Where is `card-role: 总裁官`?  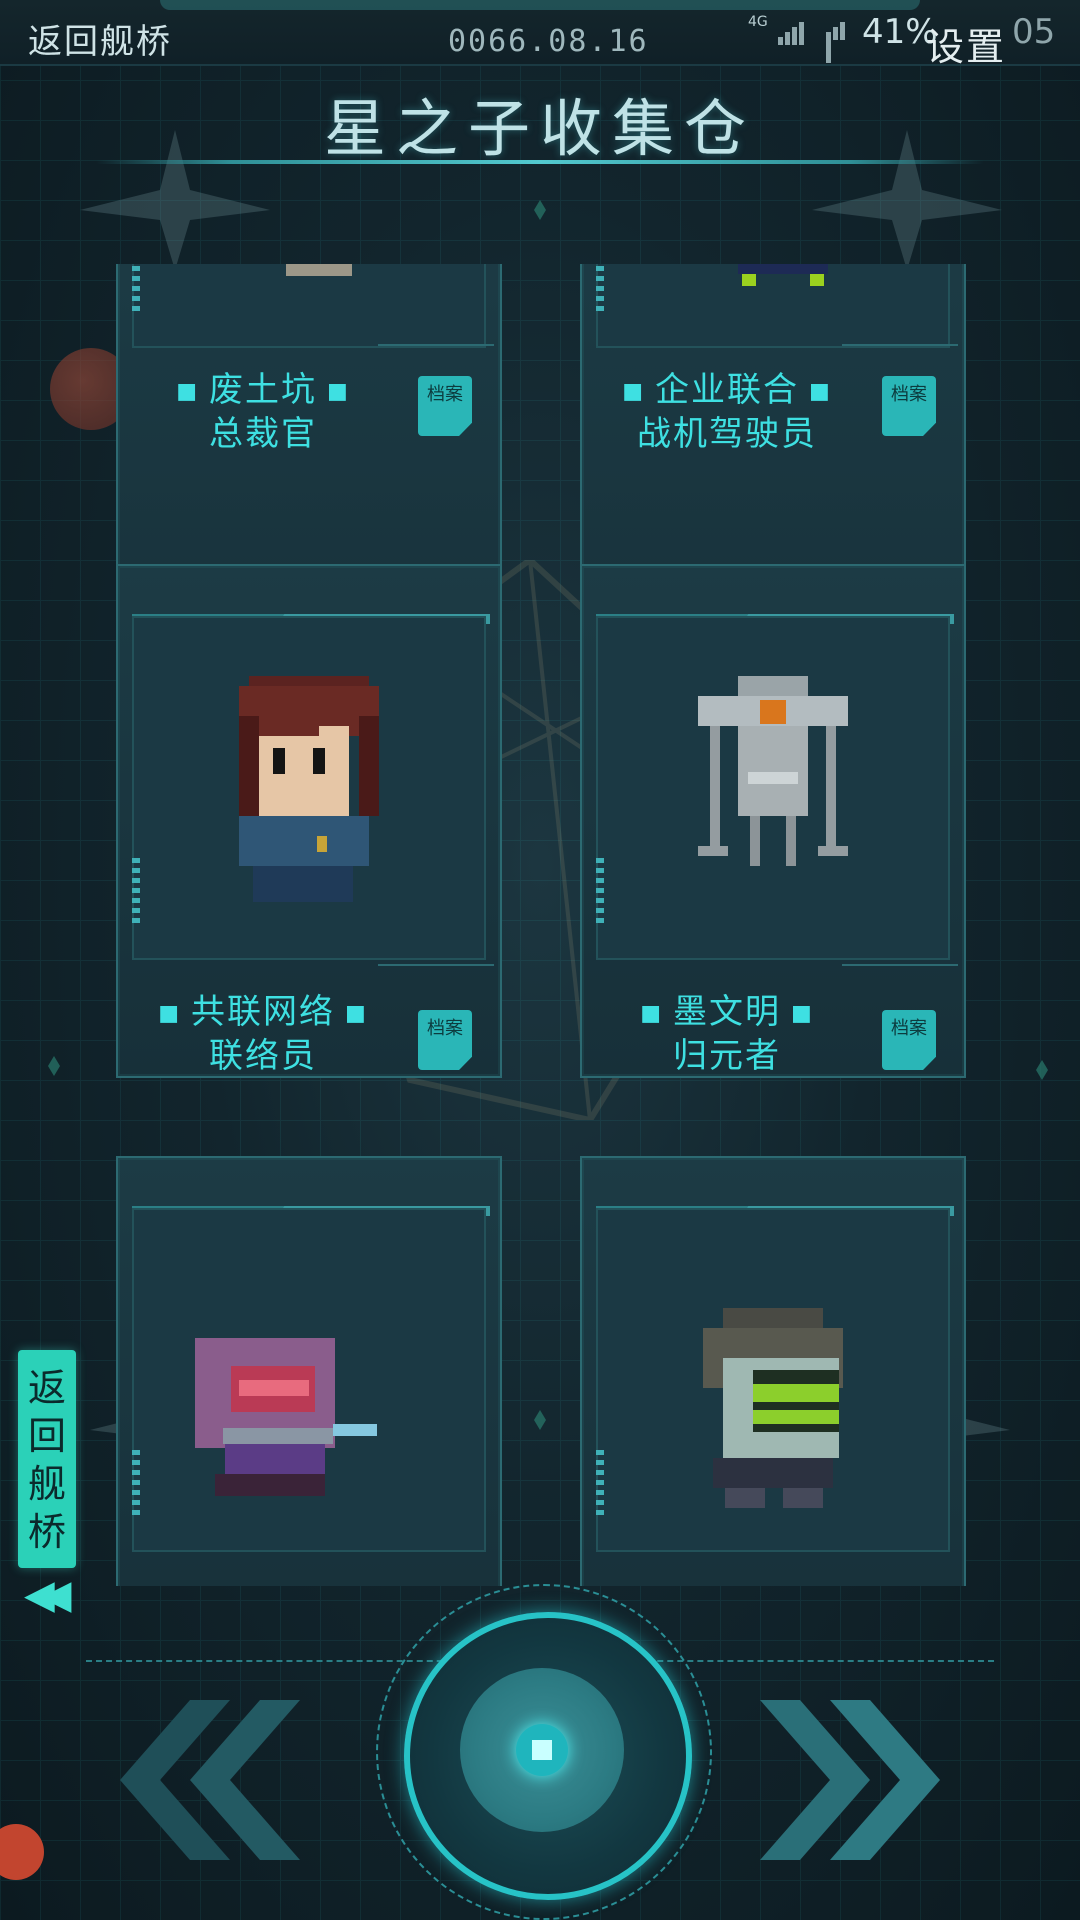 card-role: 总裁官 is located at coordinates (263, 434).